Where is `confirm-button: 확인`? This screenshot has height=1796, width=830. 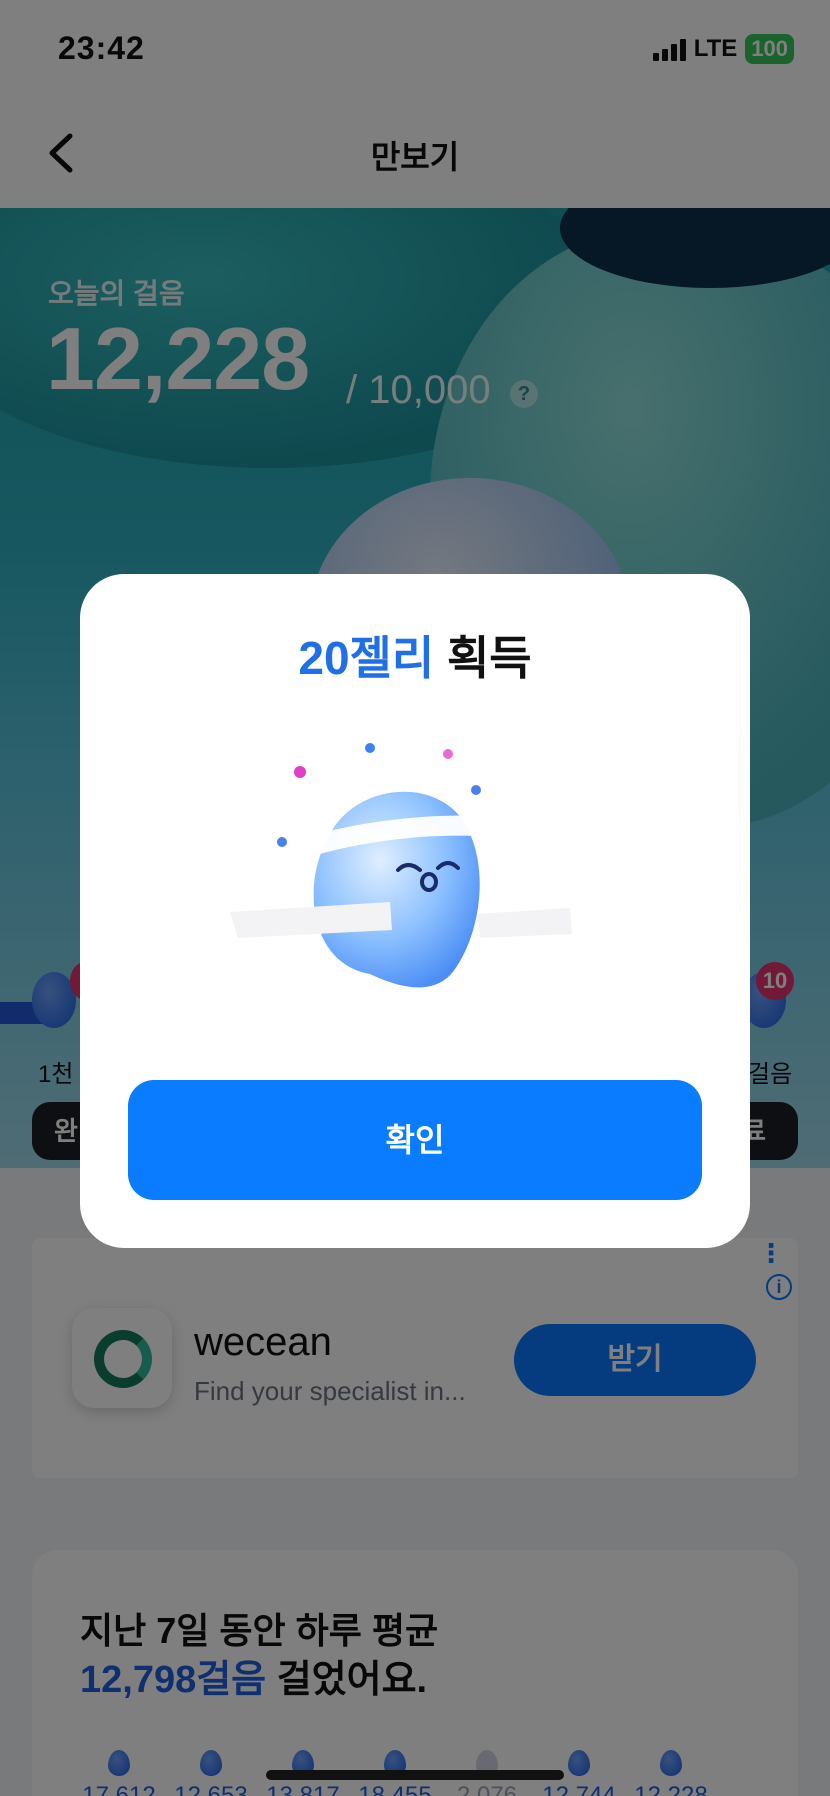 confirm-button: 확인 is located at coordinates (415, 1140).